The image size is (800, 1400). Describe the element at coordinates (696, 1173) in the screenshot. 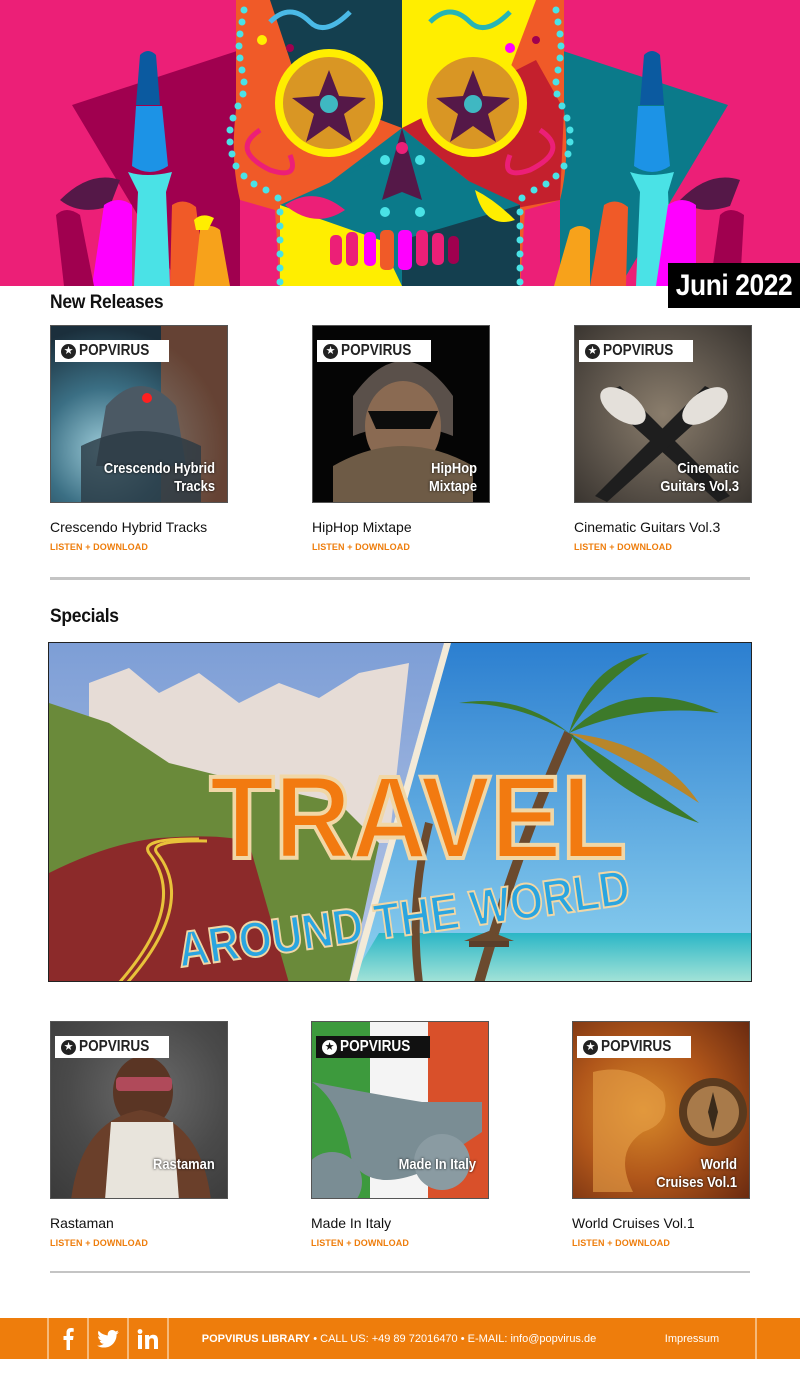

I see `cover-title: World Cruises Vol.1` at that location.